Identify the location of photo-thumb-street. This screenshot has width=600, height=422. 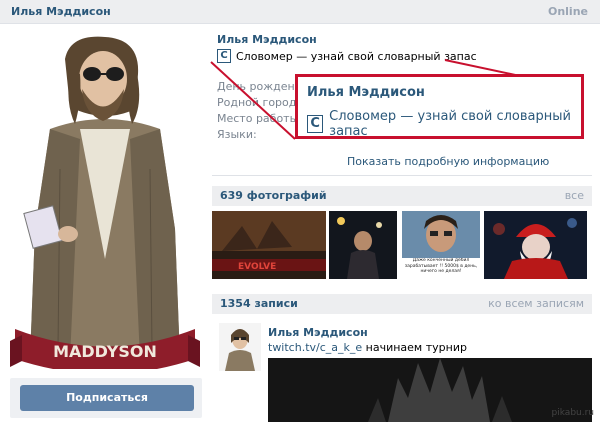
(363, 245).